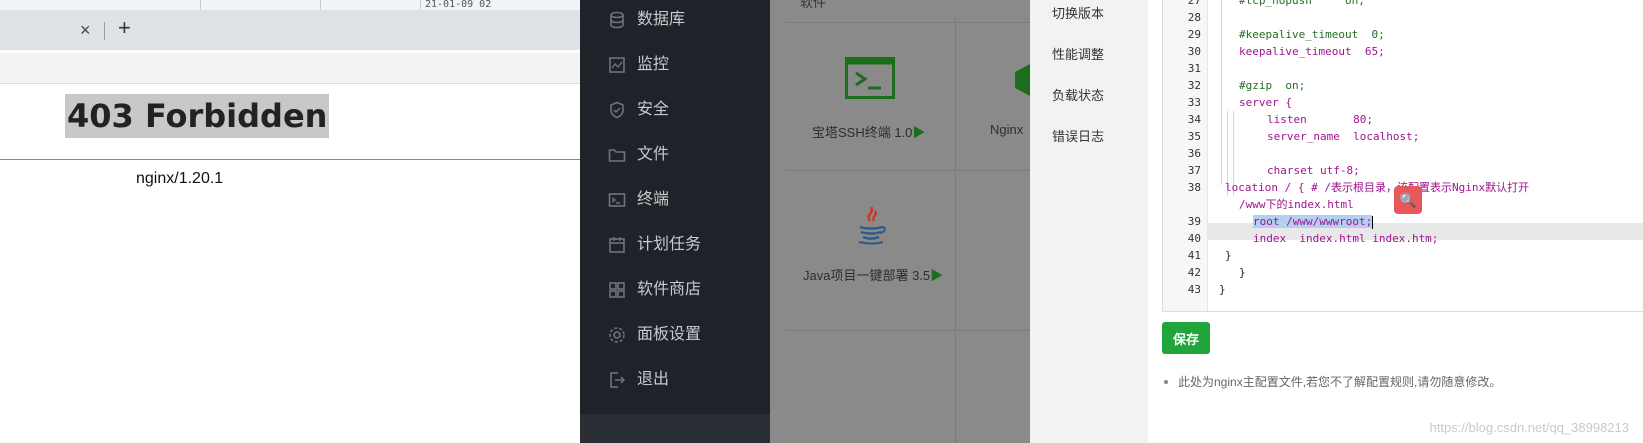 This screenshot has height=443, width=1643. Describe the element at coordinates (1221, 92) in the screenshot. I see `indent-guide` at that location.